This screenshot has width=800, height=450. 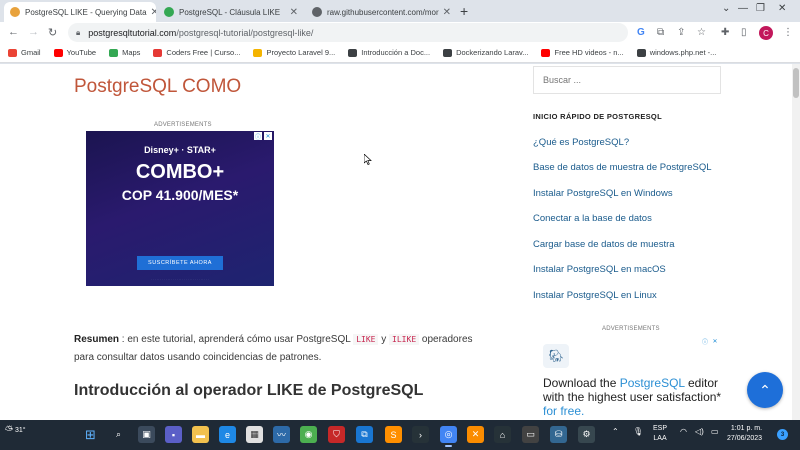 What do you see at coordinates (231, 12) in the screenshot?
I see `tab-clausula-like: PostgreSQL - Cláusula LIKE ✕` at bounding box center [231, 12].